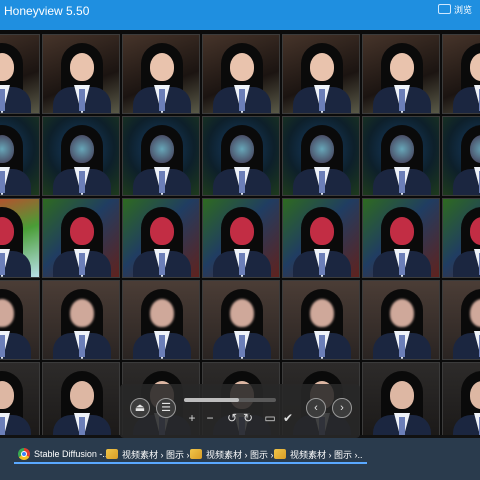  I want to click on zoom-in-icon: +, so click(192, 418).